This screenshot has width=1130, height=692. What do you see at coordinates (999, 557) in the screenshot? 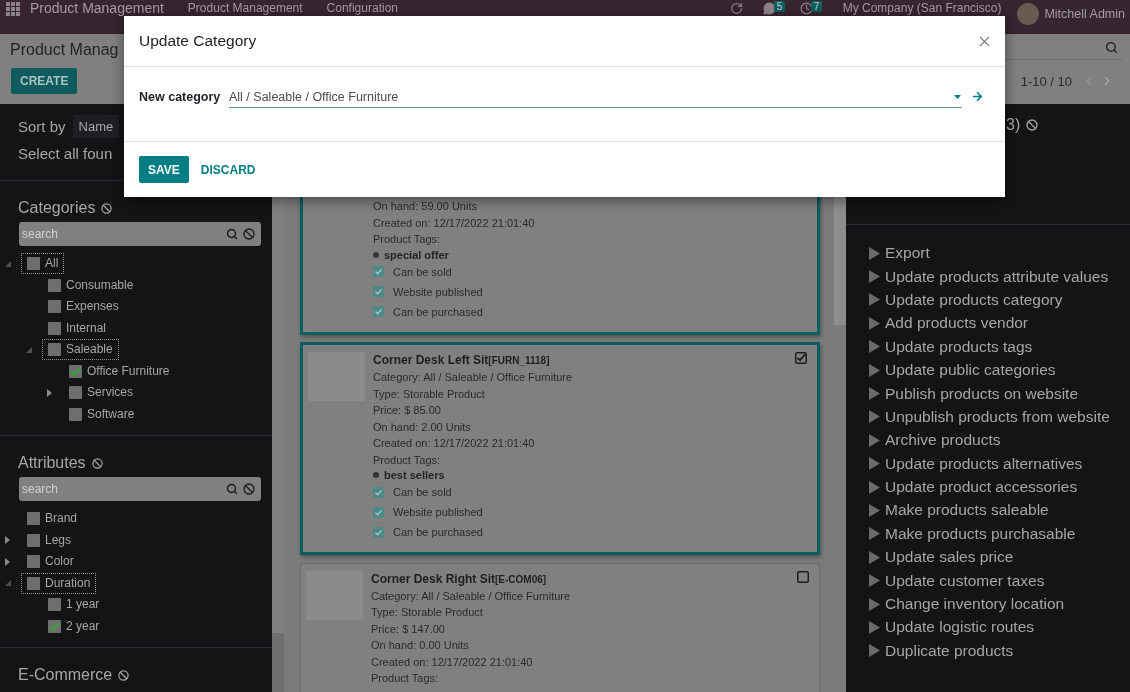
I see `action-item: Update sales price` at bounding box center [999, 557].